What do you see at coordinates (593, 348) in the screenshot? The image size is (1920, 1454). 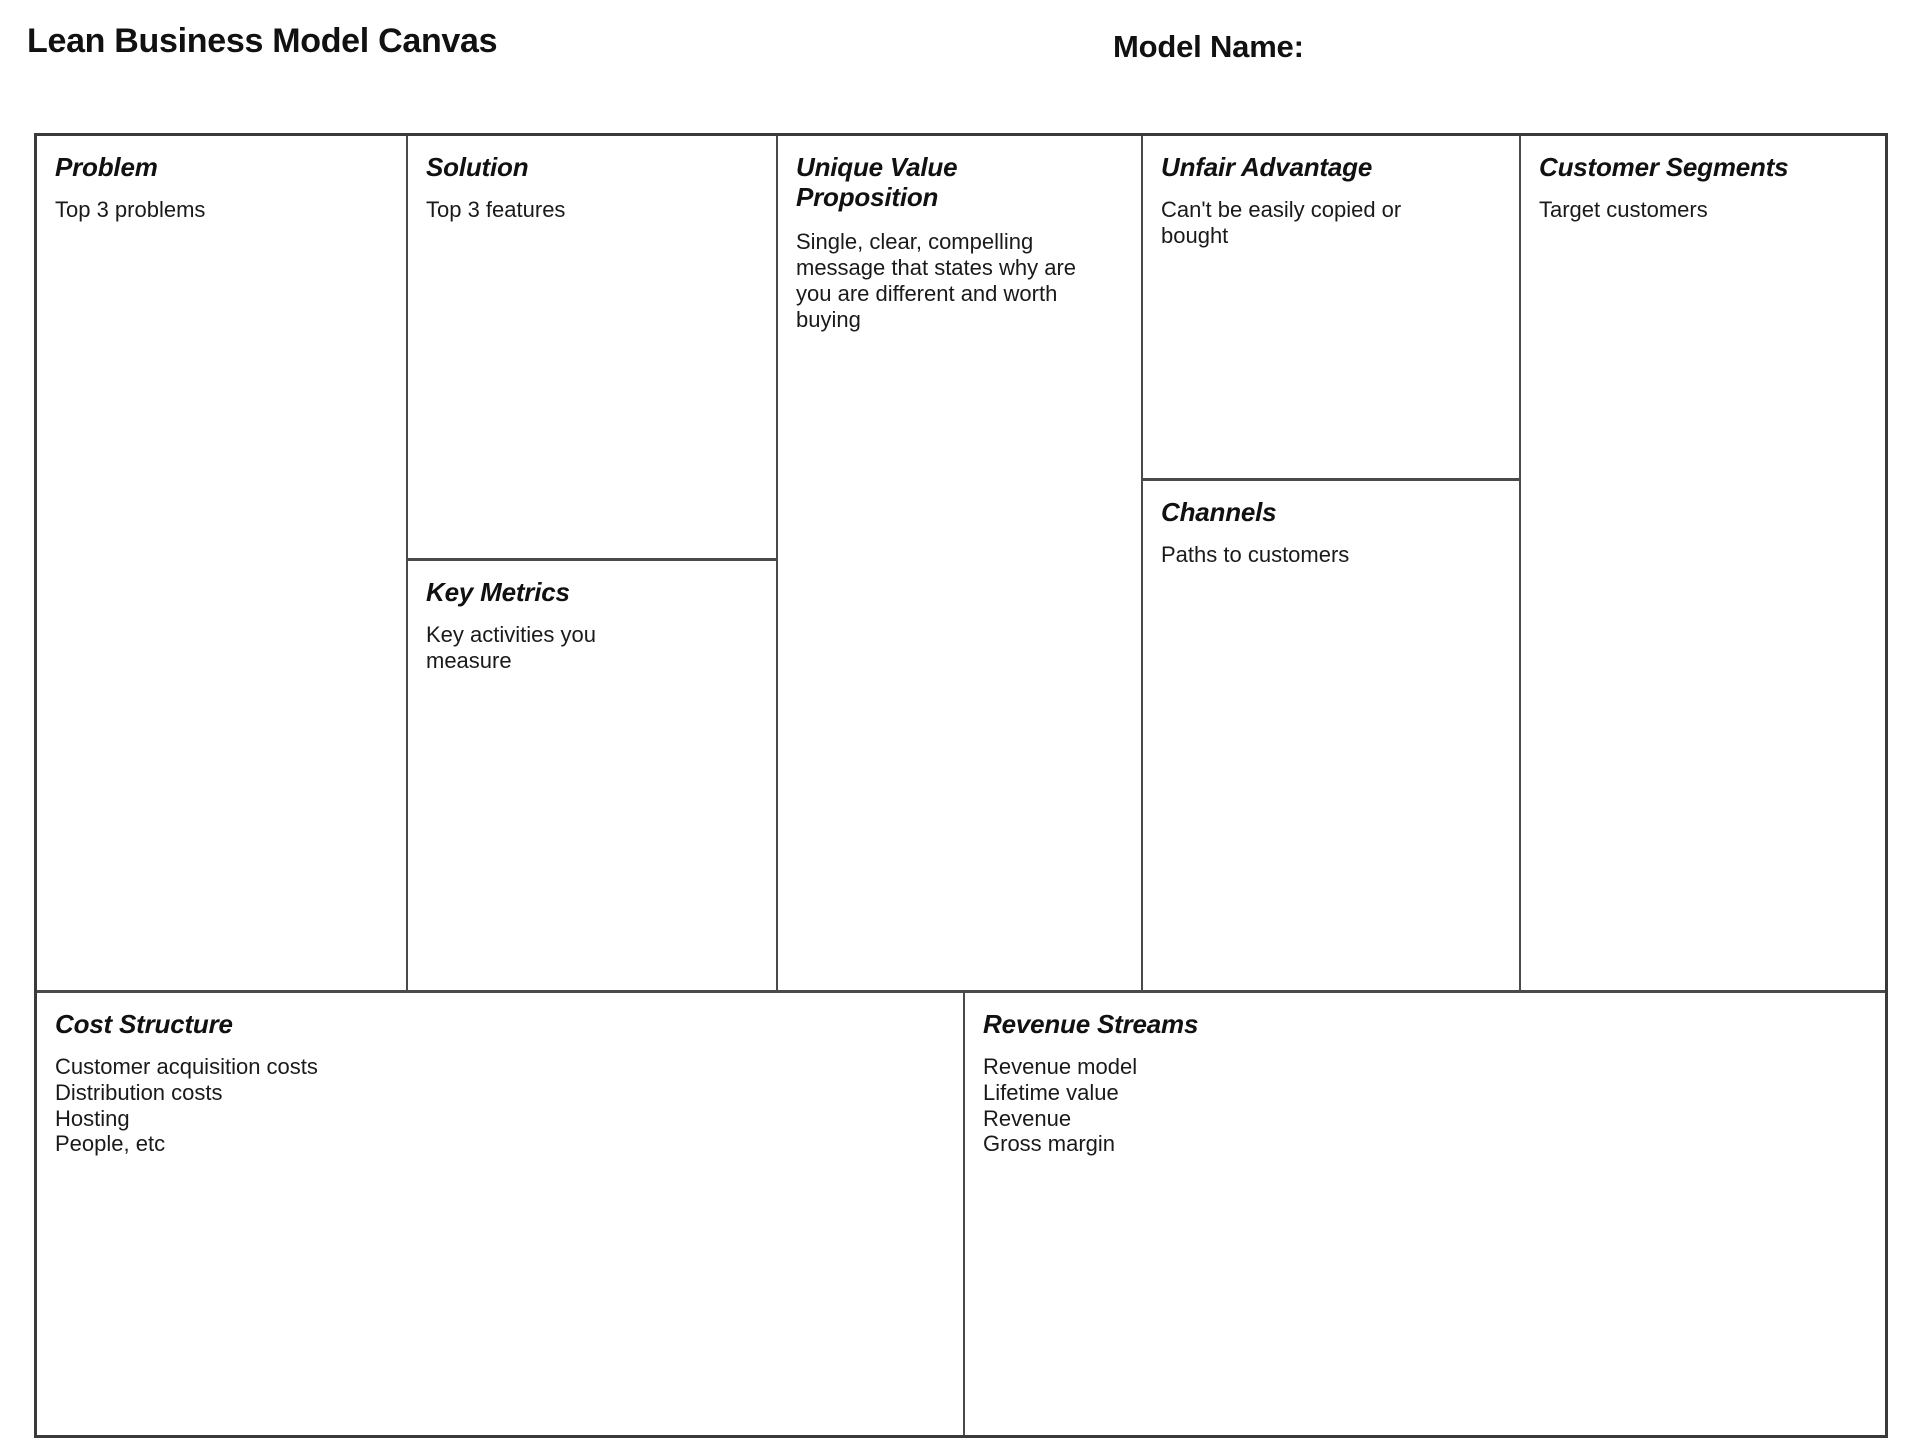 I see `canvas-block-solution: Solution Top 3 features` at bounding box center [593, 348].